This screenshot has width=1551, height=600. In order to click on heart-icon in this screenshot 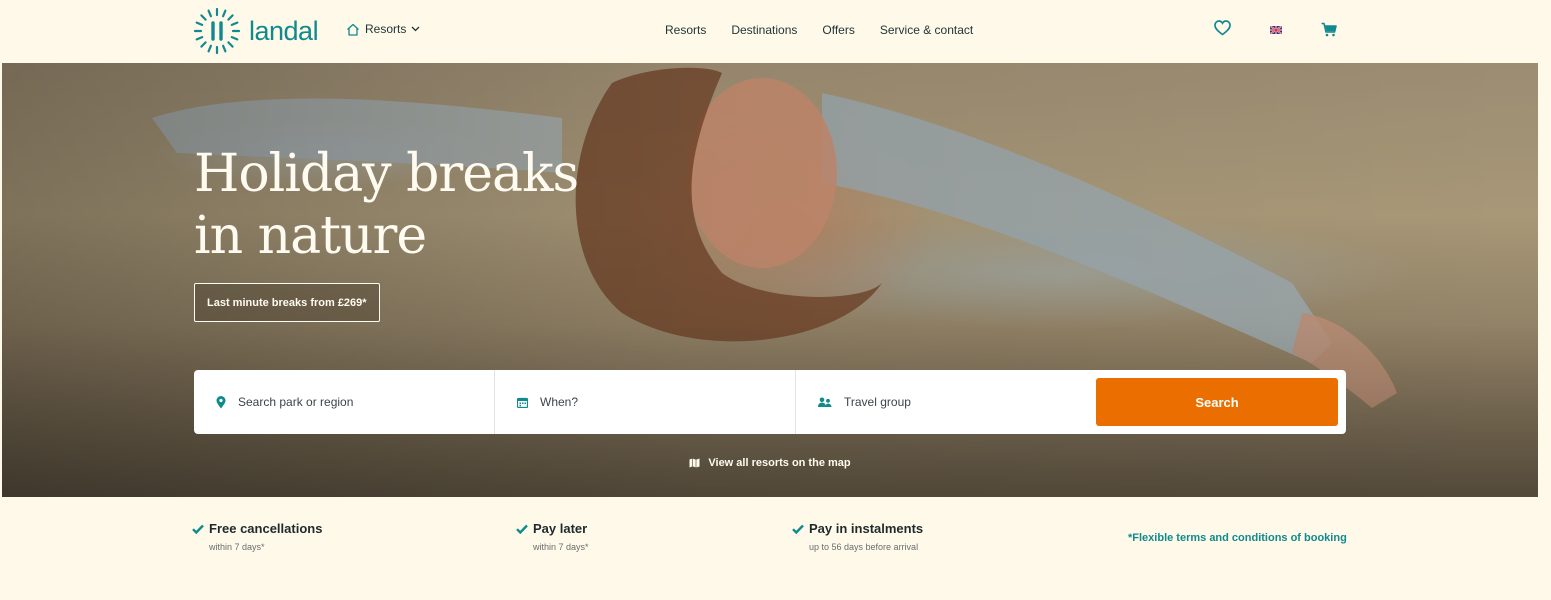, I will do `click(1222, 28)`.